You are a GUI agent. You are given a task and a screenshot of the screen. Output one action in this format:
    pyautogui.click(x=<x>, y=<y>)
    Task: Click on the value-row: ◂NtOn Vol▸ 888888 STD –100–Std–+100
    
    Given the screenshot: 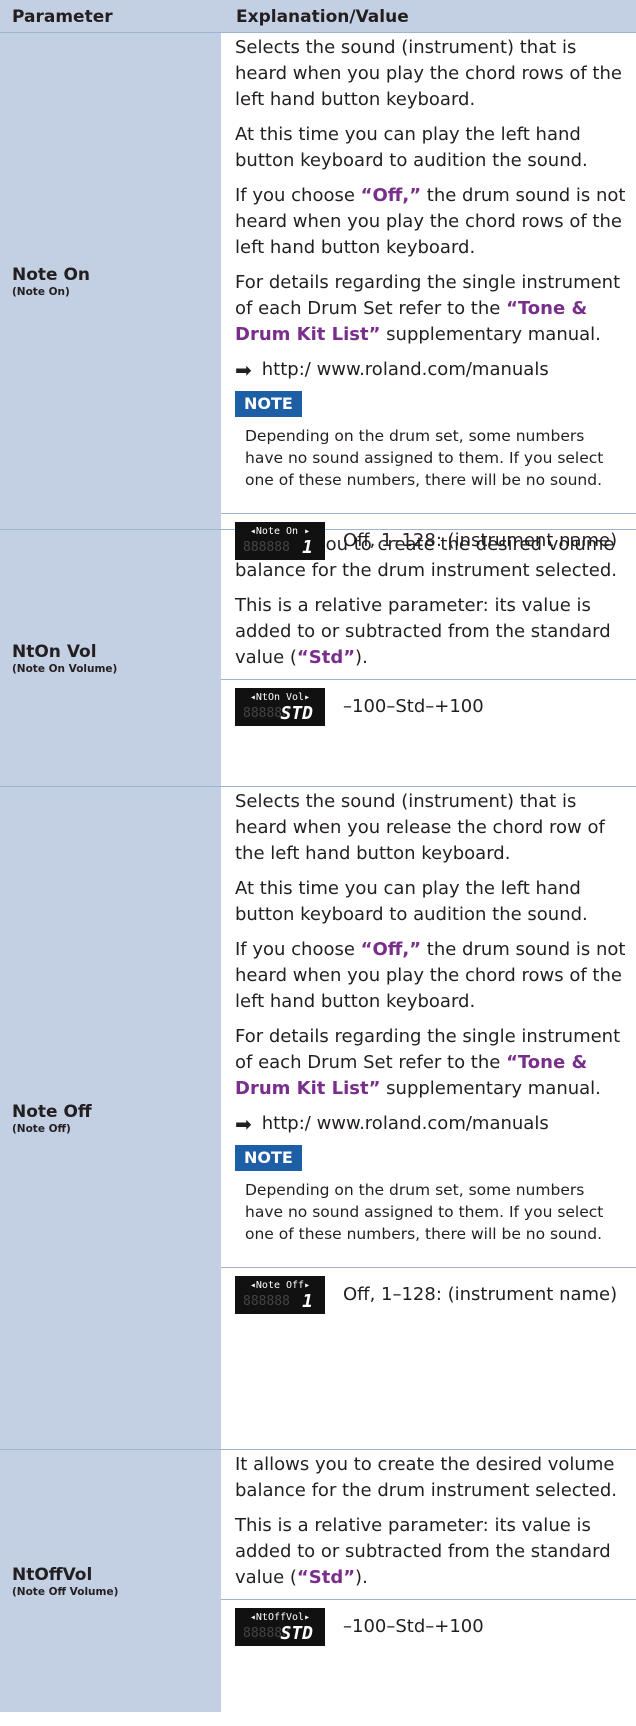 What is the action you would take?
    pyautogui.click(x=428, y=706)
    